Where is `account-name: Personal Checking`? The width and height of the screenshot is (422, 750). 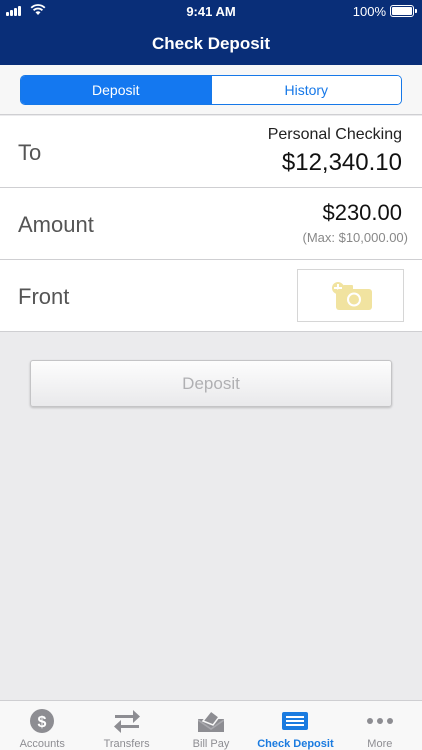 account-name: Personal Checking is located at coordinates (334, 134).